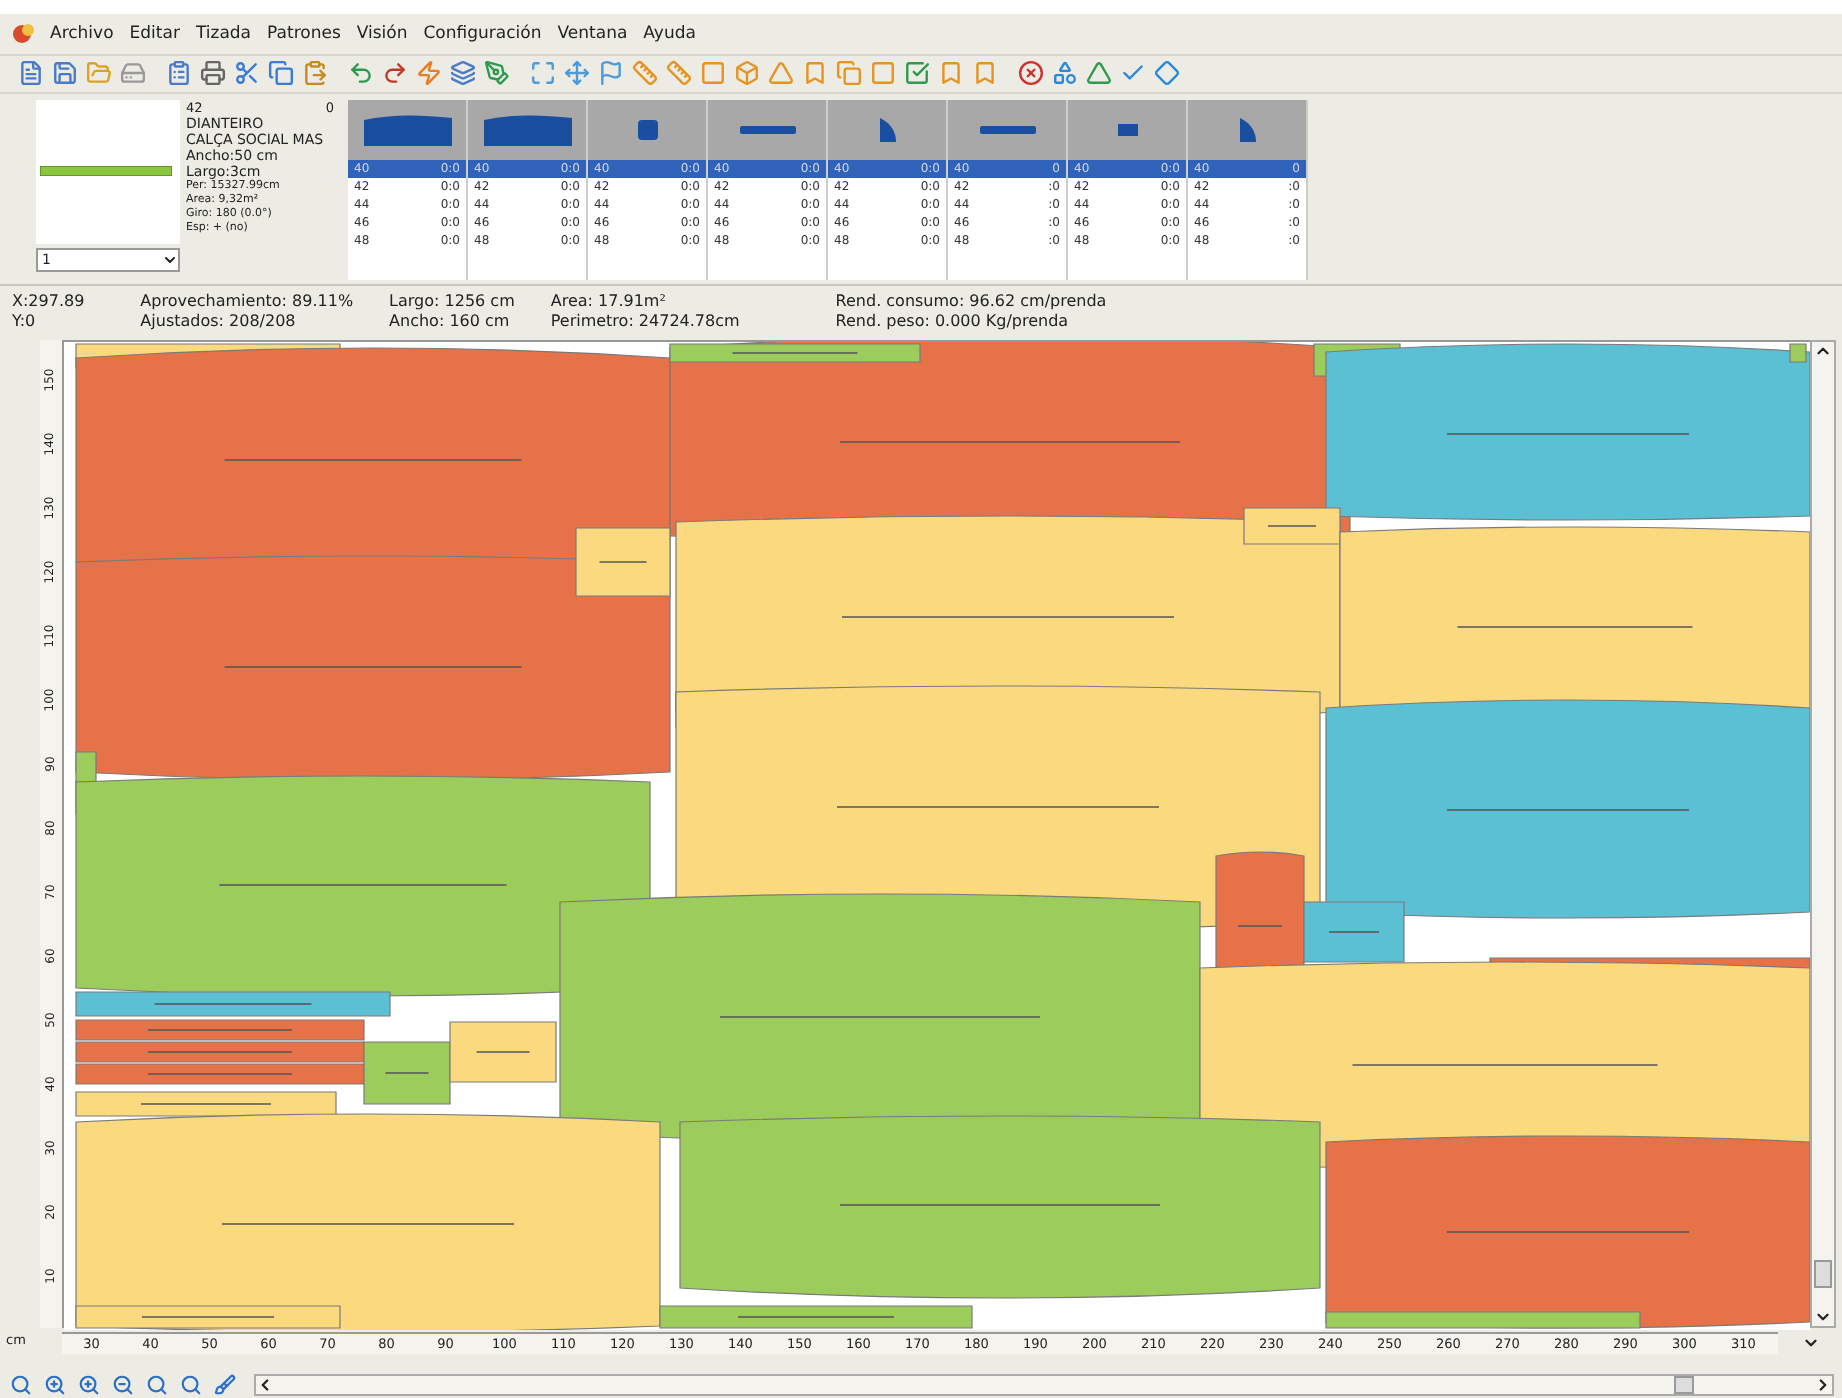 Image resolution: width=1842 pixels, height=1398 pixels. What do you see at coordinates (361, 73) in the screenshot?
I see `undo-icon` at bounding box center [361, 73].